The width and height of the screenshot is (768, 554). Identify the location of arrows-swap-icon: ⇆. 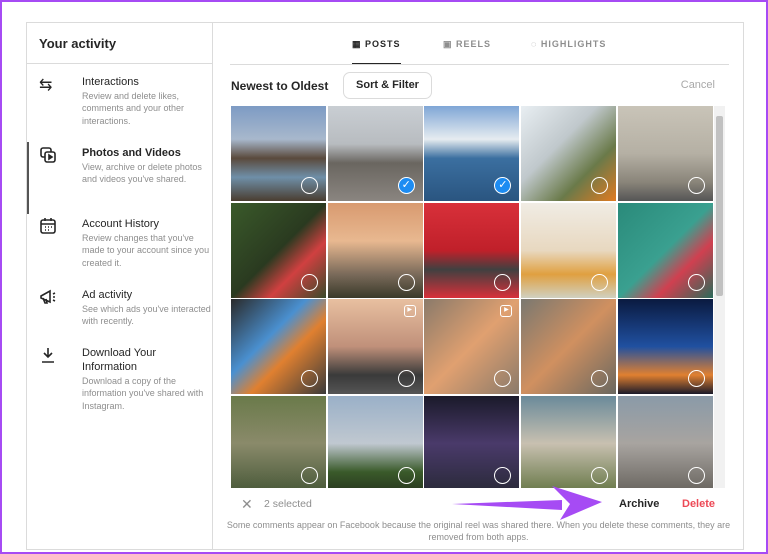
(46, 85).